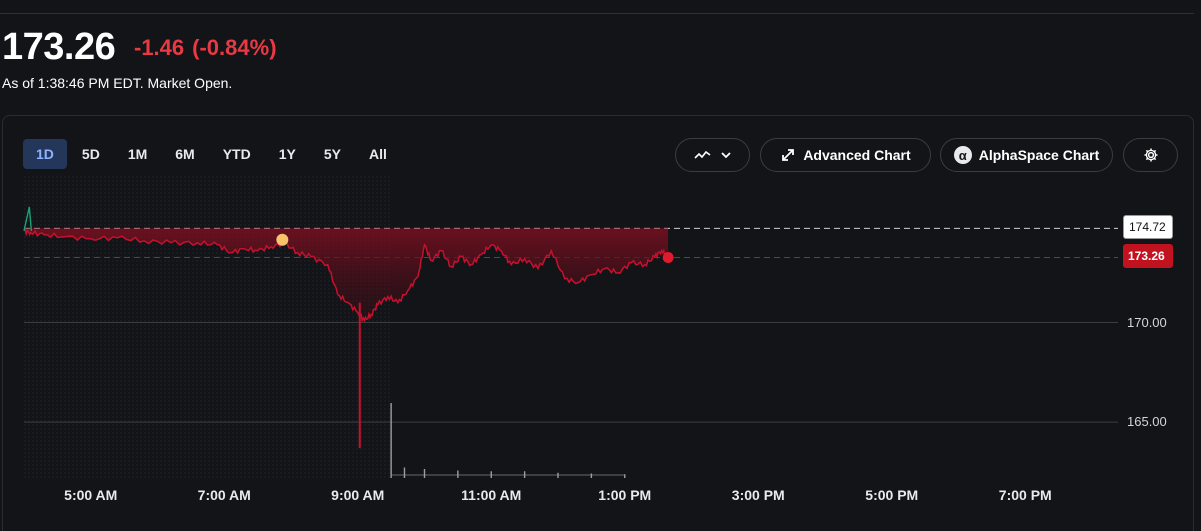 The image size is (1201, 531). Describe the element at coordinates (224, 495) in the screenshot. I see `x-tick-label: 7:00 AM` at that location.